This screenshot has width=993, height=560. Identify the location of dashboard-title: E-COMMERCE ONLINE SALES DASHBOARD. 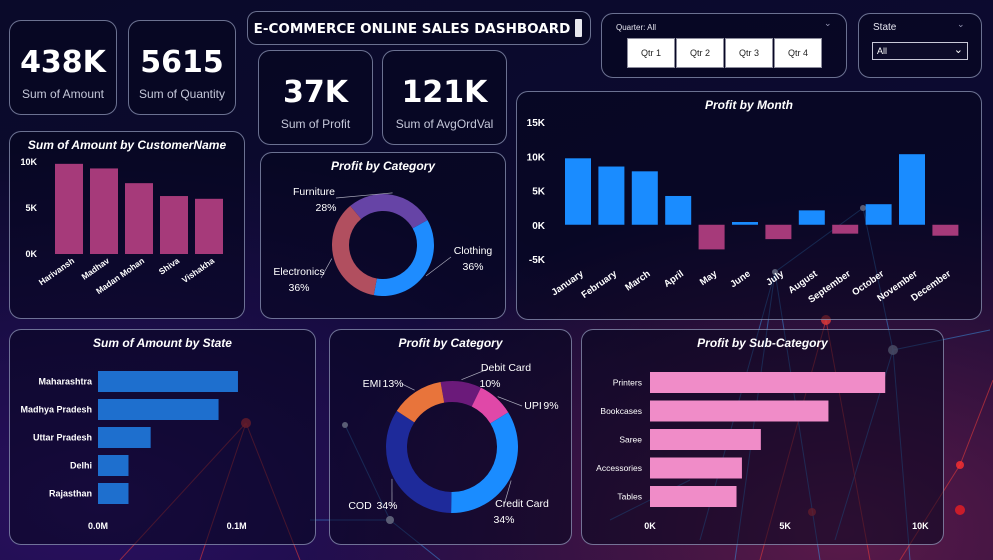
(412, 29).